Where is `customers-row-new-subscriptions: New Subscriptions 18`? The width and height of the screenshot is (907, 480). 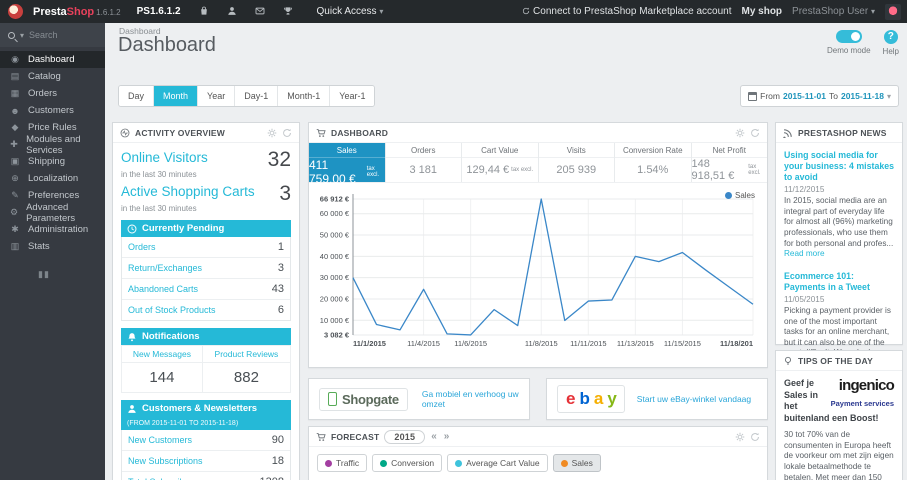
customers-row-new-subscriptions: New Subscriptions 18 is located at coordinates (206, 461).